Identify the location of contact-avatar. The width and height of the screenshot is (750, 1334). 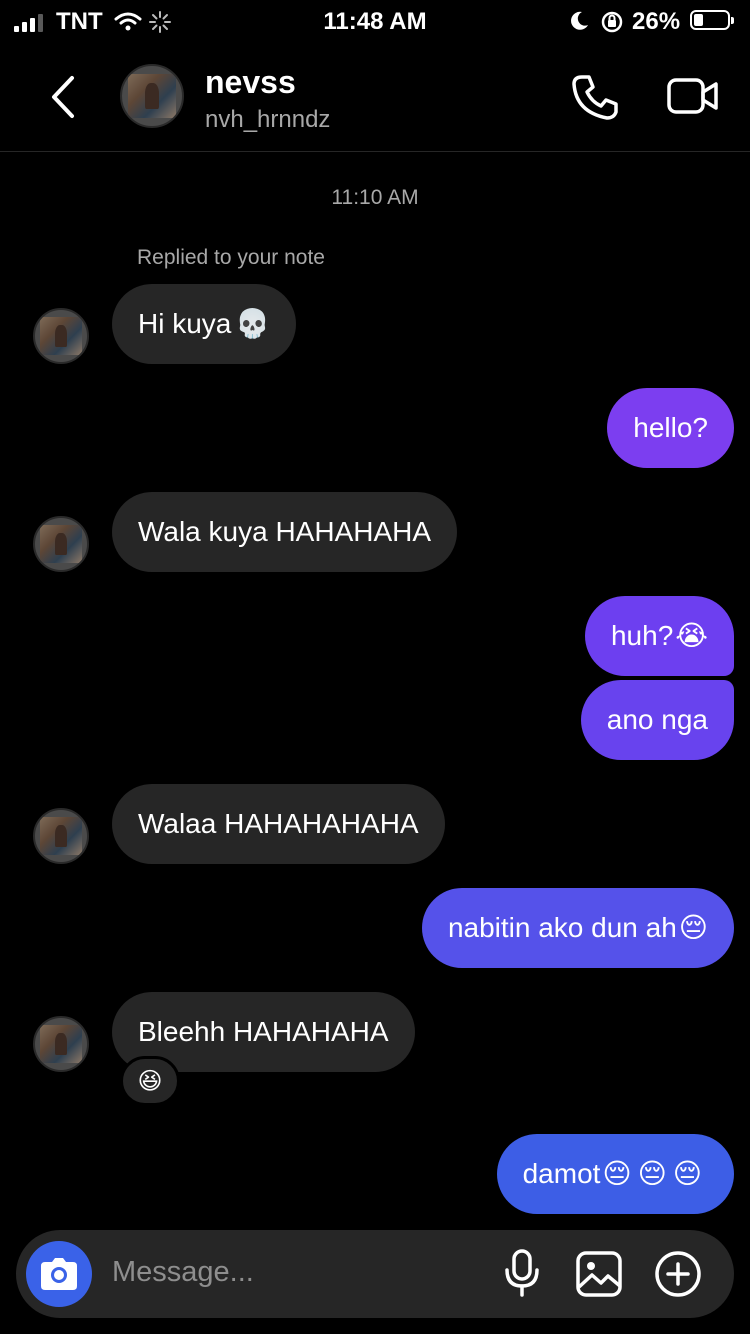
(152, 96).